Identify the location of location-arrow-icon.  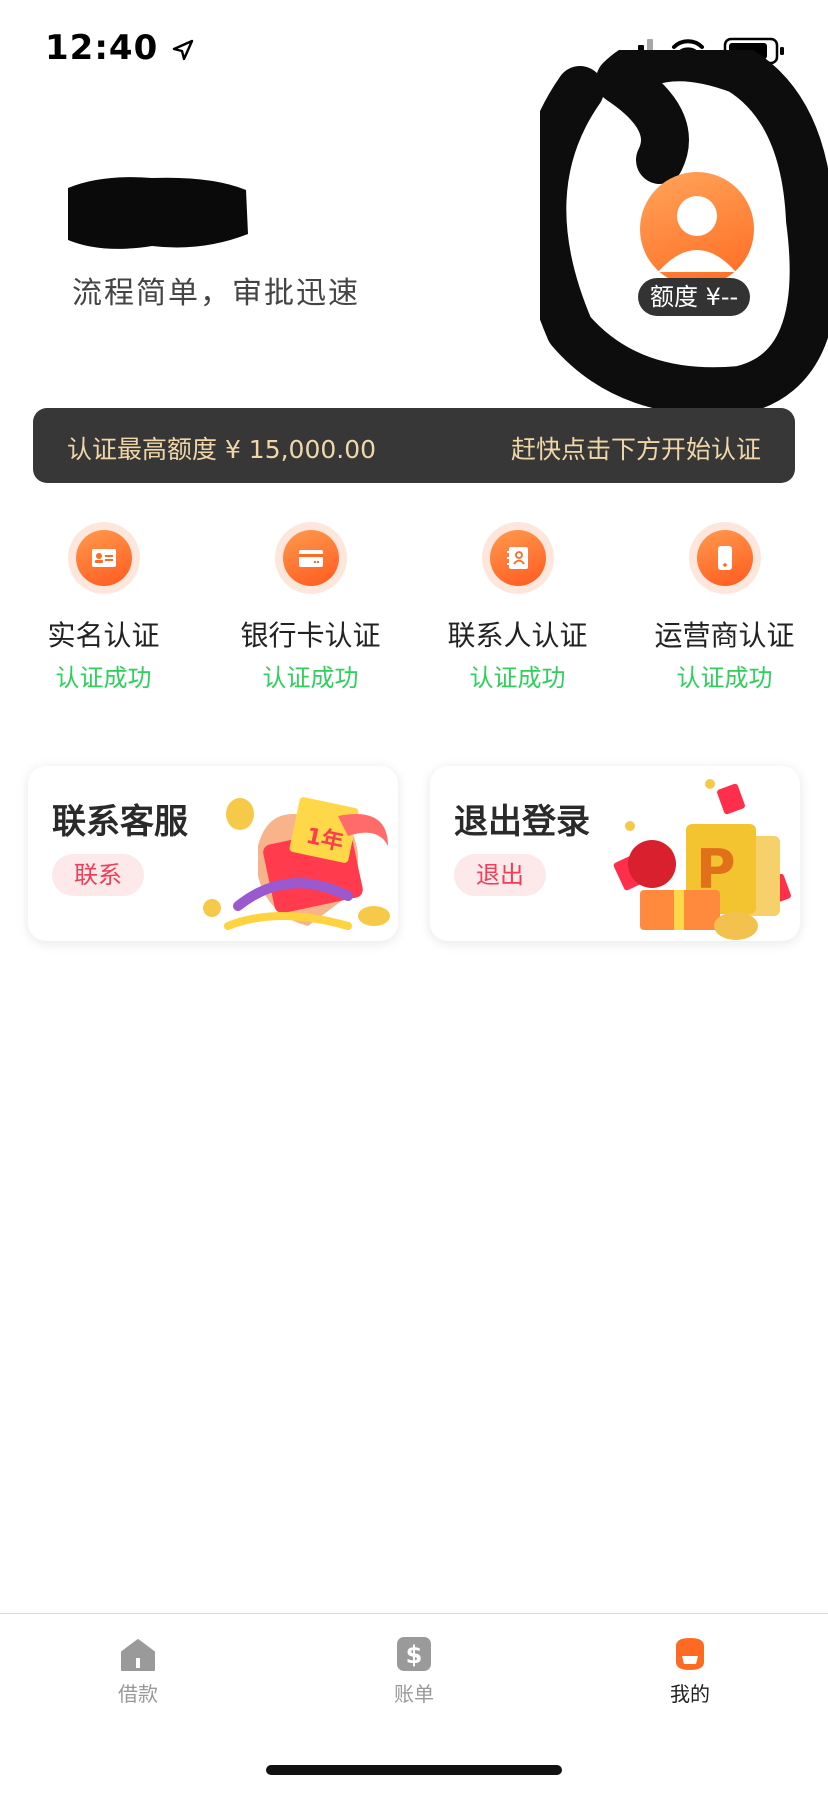
(183, 49).